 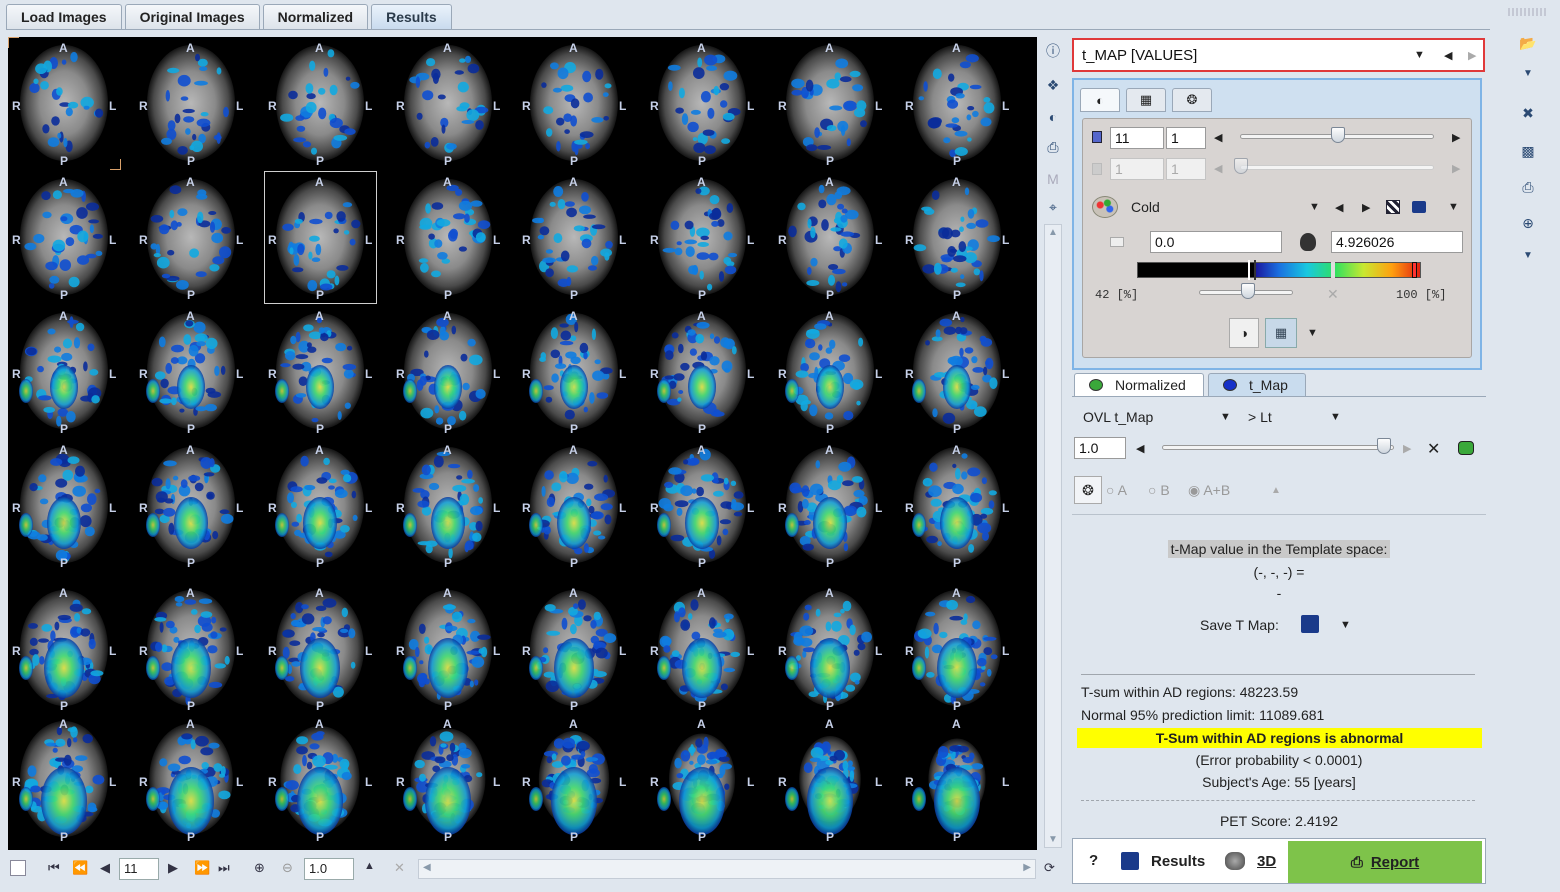 I want to click on save-dropdown-icon: ▼, so click(x=1345, y=625).